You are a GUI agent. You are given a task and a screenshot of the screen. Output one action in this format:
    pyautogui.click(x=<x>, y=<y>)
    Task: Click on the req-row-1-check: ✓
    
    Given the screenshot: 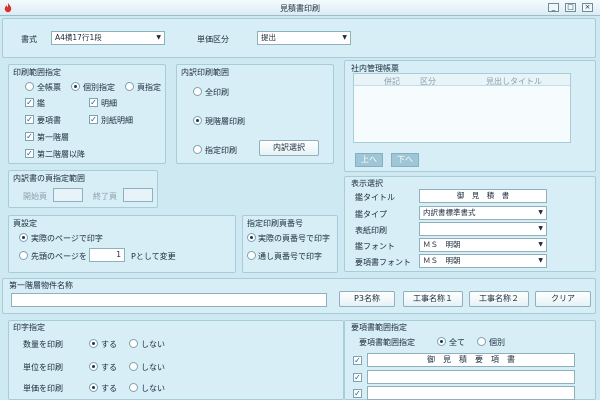 What is the action you would take?
    pyautogui.click(x=357, y=360)
    